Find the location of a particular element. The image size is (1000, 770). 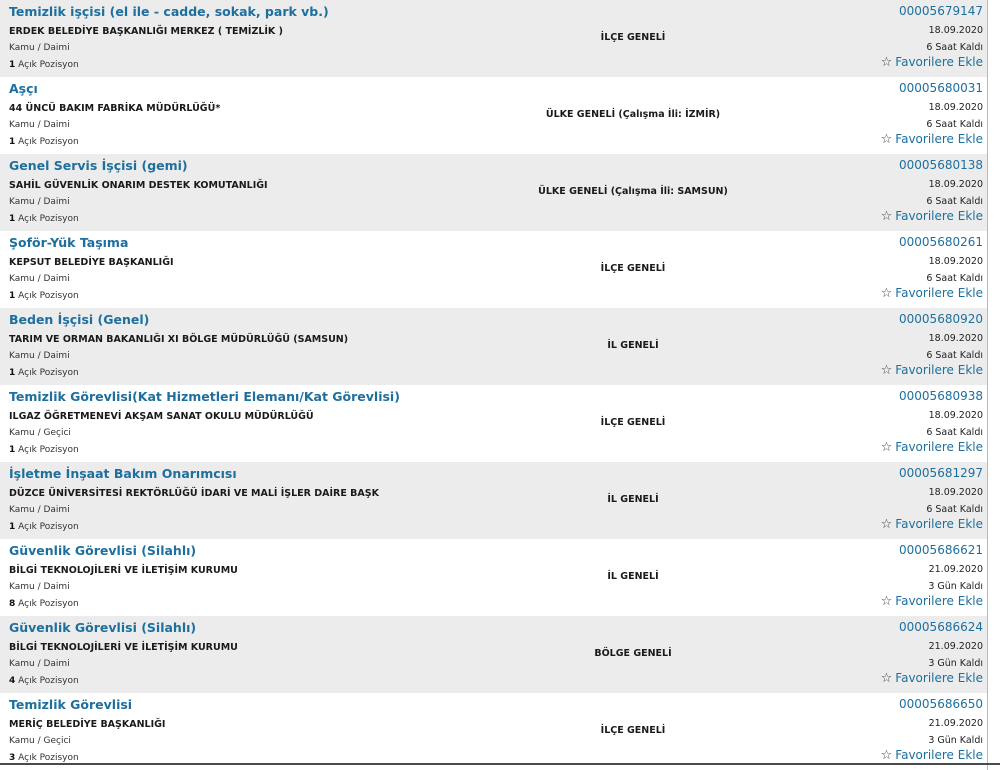

employer-name: MERİÇ BELEDİYE BAŞKANLIĞI is located at coordinates (87, 724).